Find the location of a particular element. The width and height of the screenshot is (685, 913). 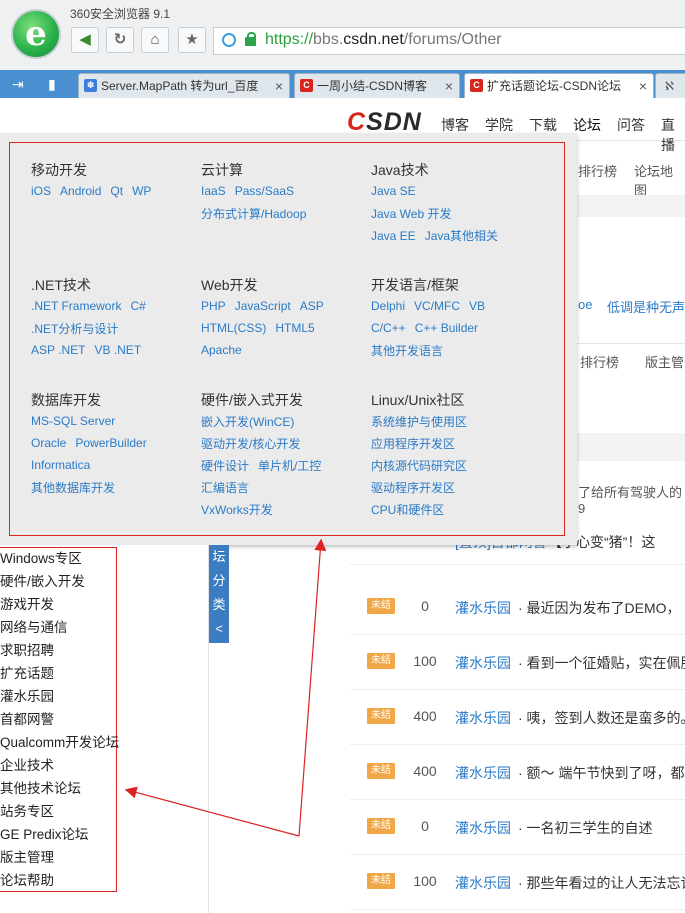

category-link: Pass/SaaS is located at coordinates (264, 191).